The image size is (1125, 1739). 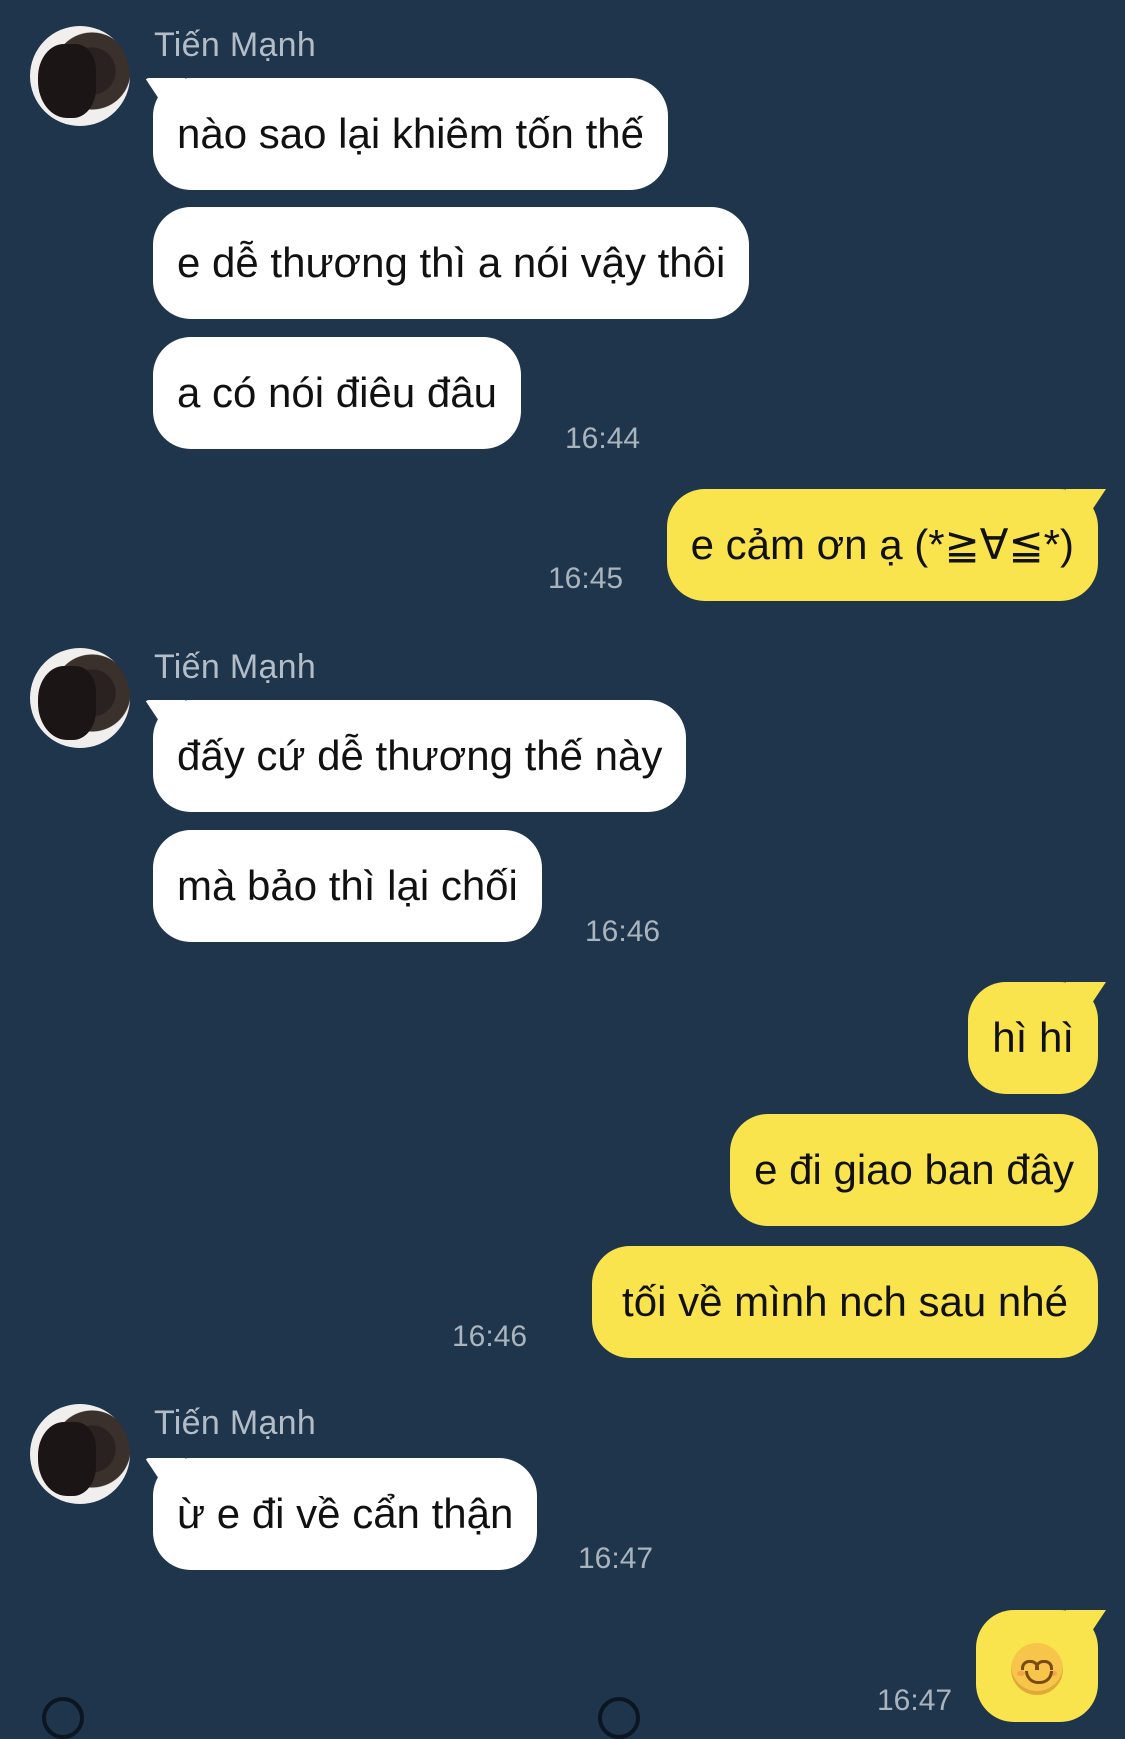 I want to click on outgoing-message-bubble: hì hì, so click(x=1033, y=1038).